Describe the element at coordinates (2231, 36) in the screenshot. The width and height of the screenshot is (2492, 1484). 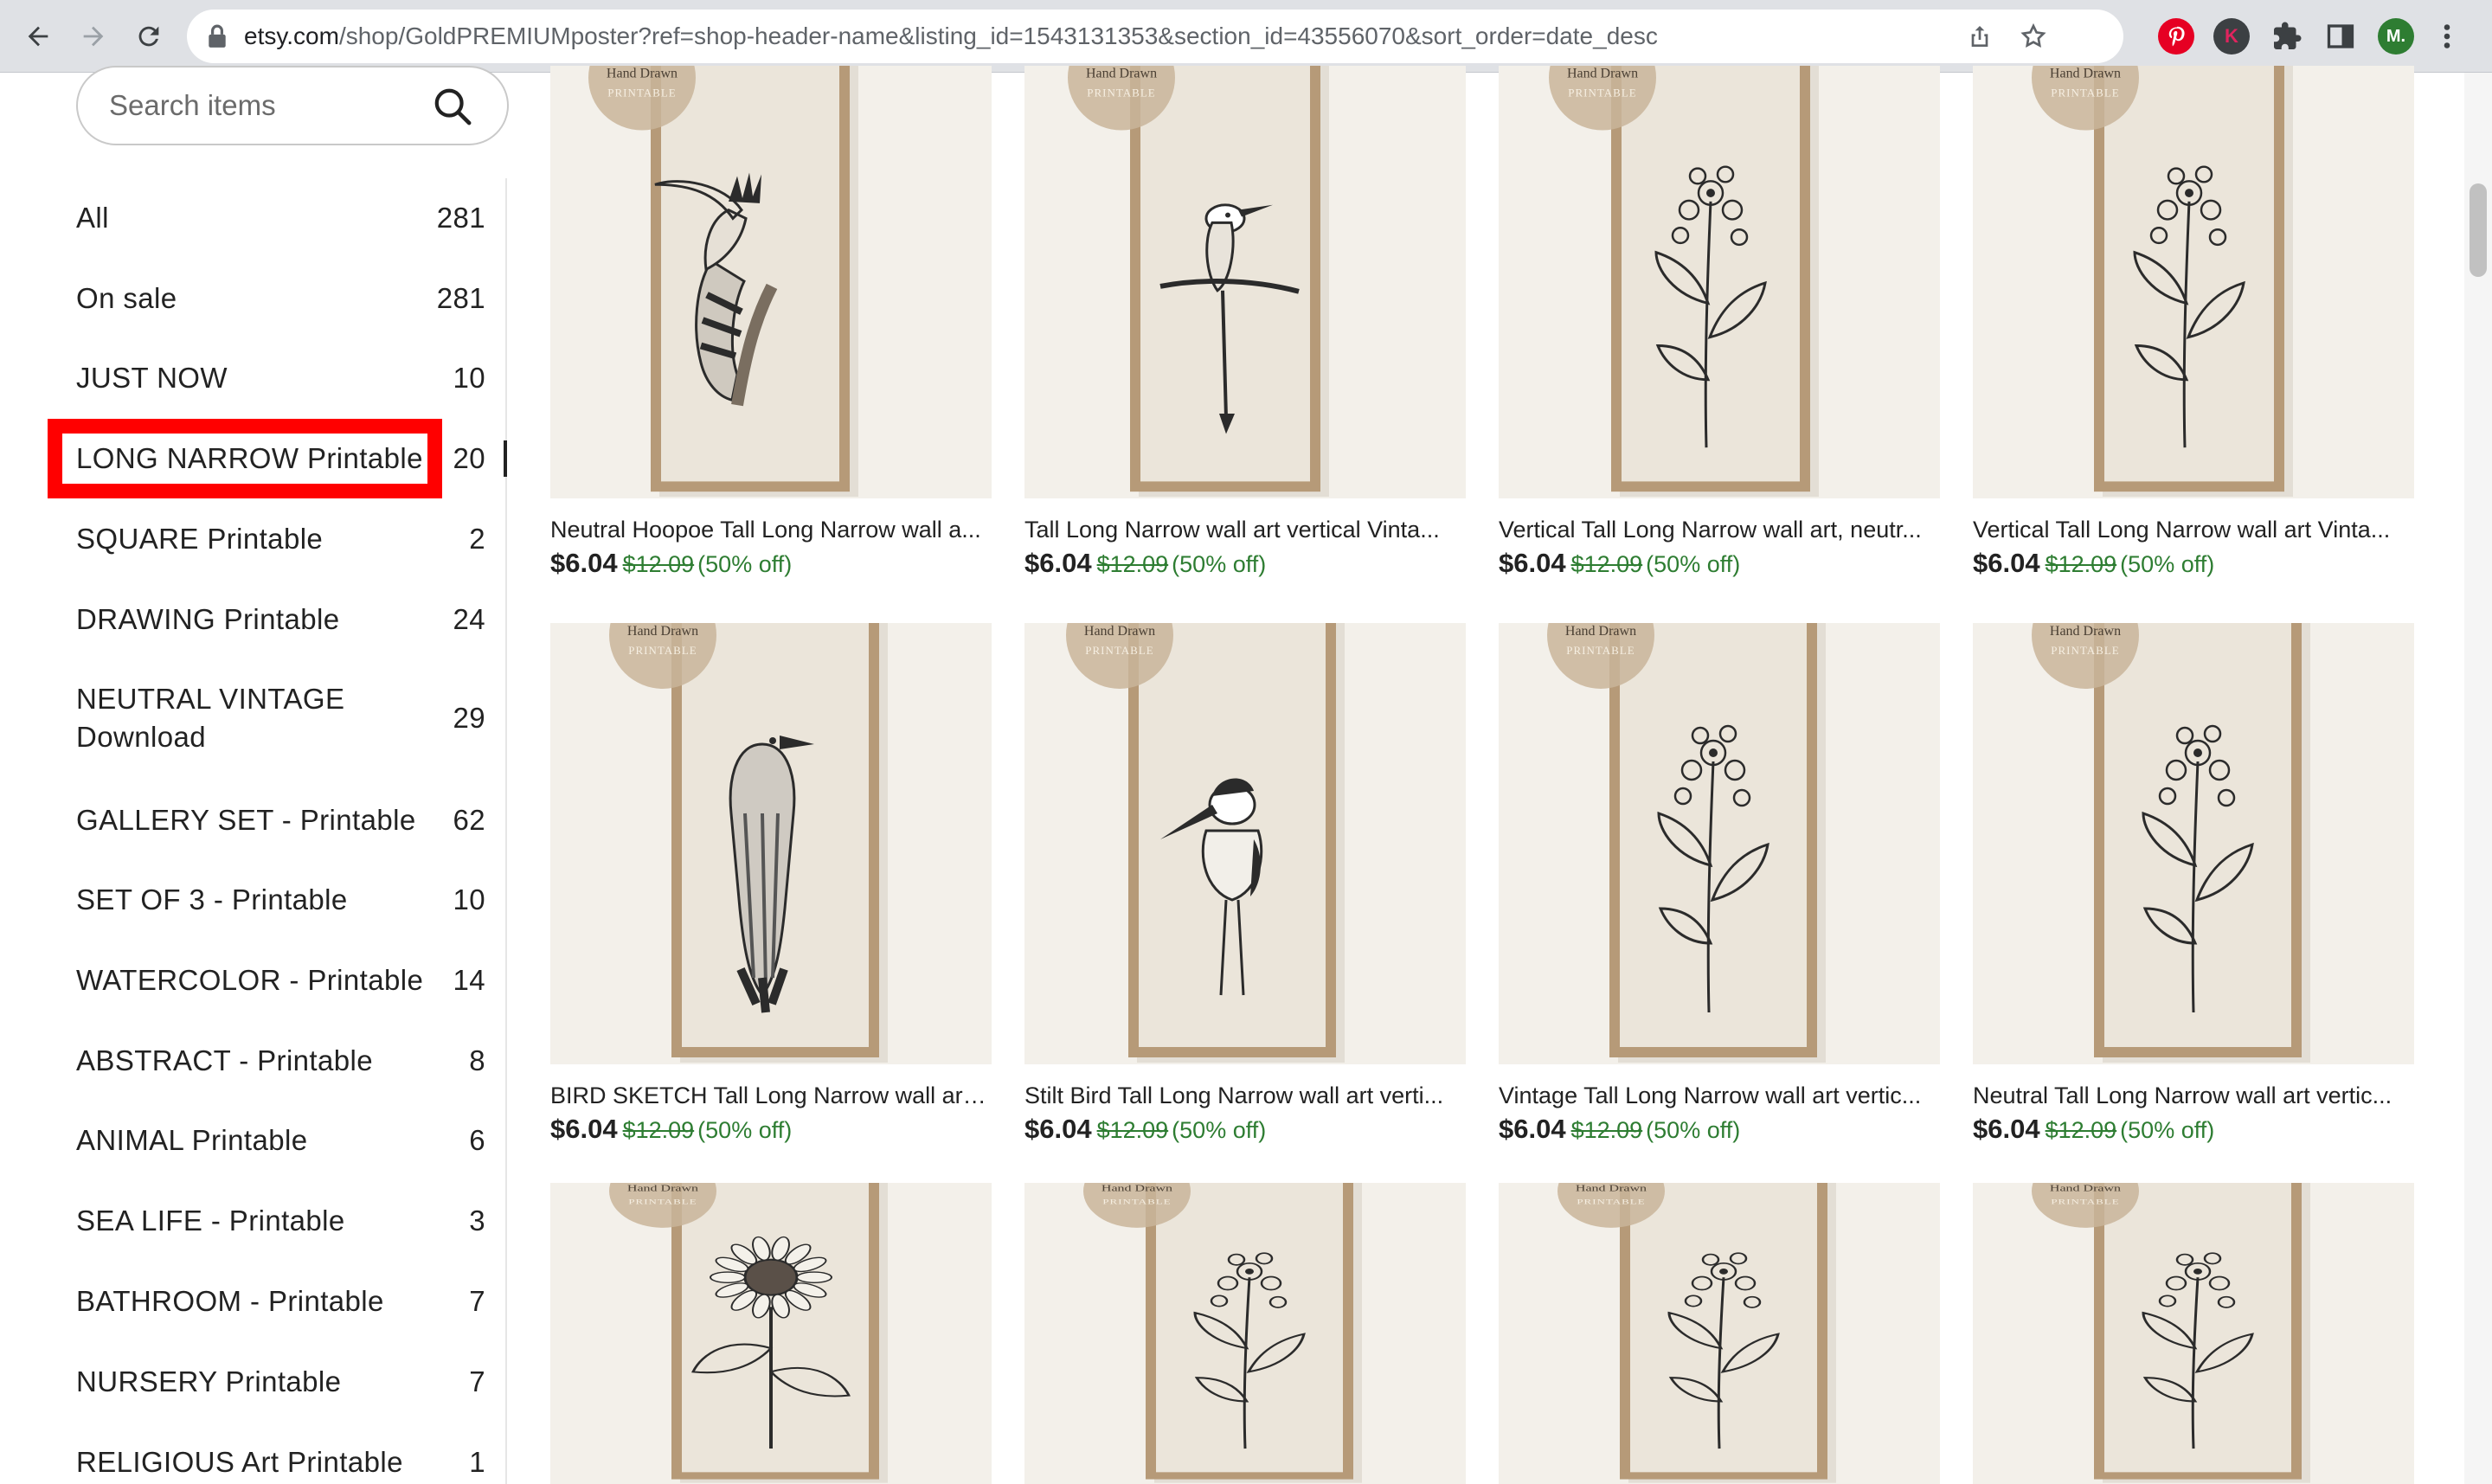
I see `k-extension-button: K` at that location.